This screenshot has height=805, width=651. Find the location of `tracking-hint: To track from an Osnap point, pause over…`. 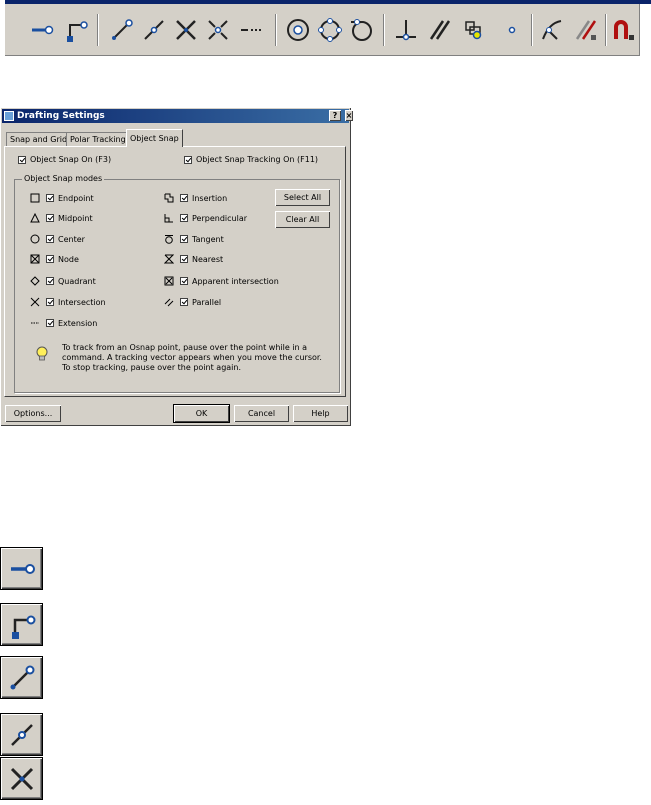

tracking-hint: To track from an Osnap point, pause over… is located at coordinates (192, 358).